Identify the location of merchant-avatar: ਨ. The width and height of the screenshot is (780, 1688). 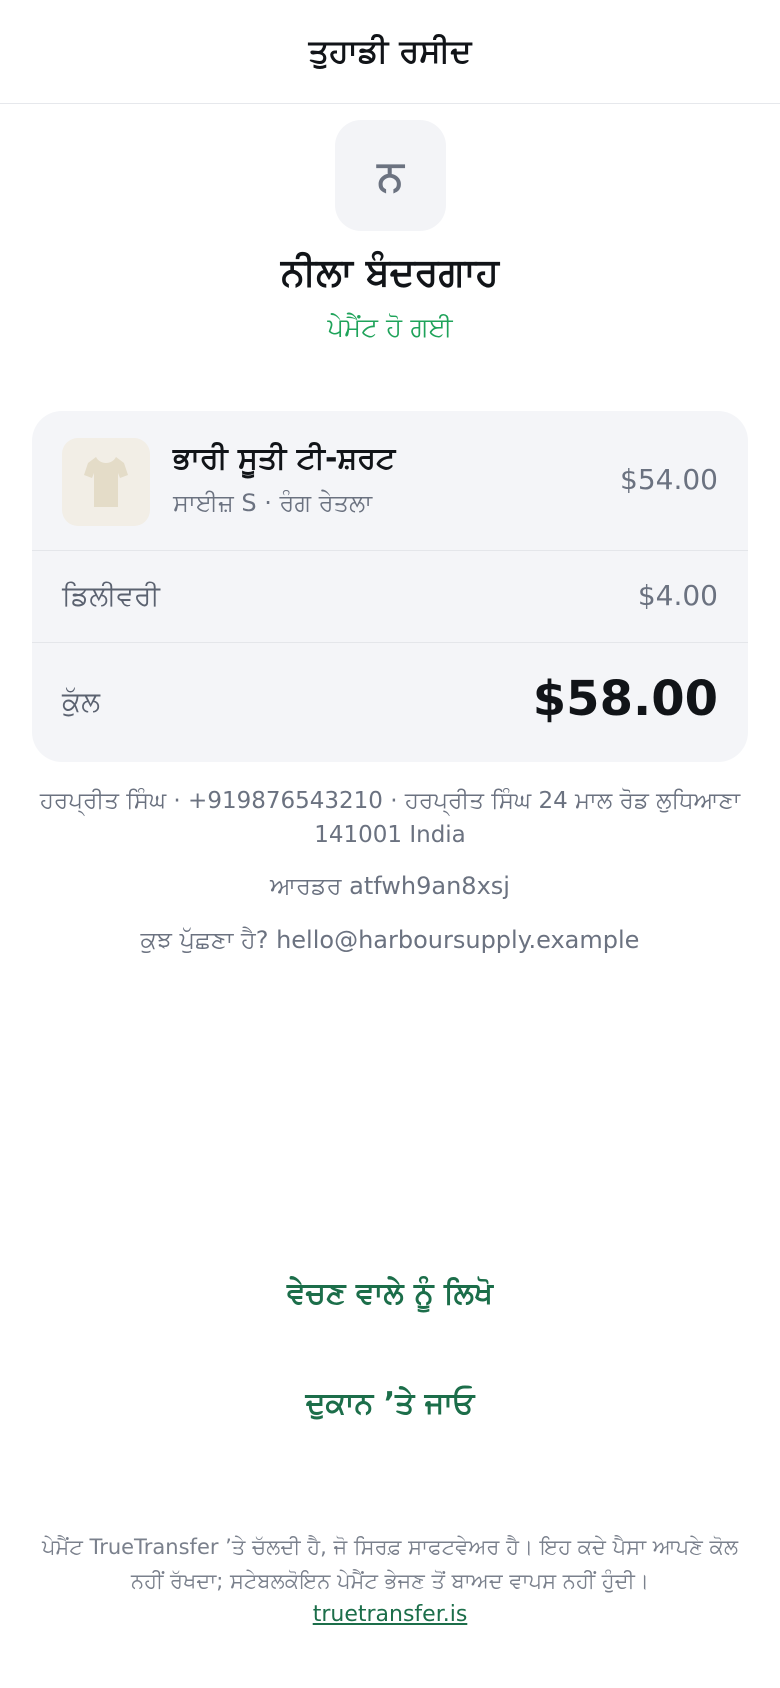
(390, 175).